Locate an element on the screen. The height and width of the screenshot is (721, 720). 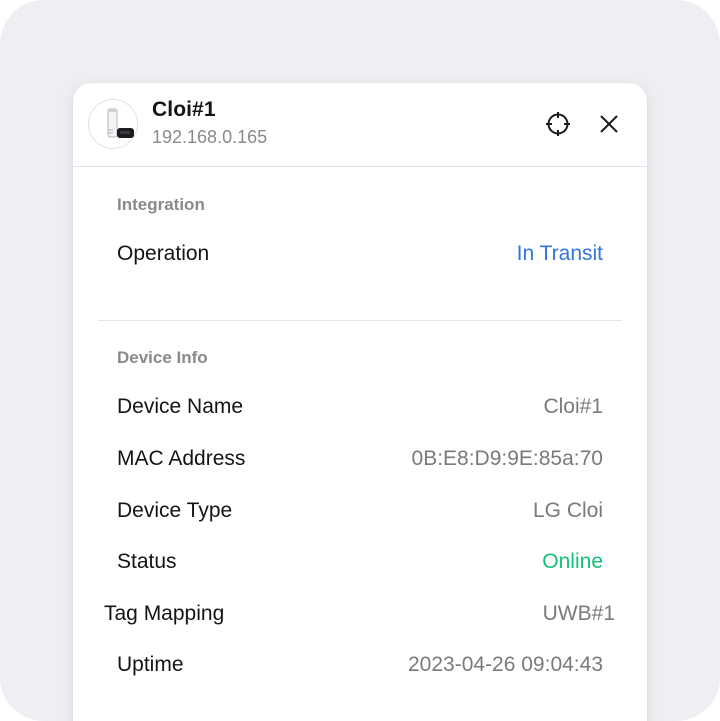
device-name-label: Device Name is located at coordinates (180, 406).